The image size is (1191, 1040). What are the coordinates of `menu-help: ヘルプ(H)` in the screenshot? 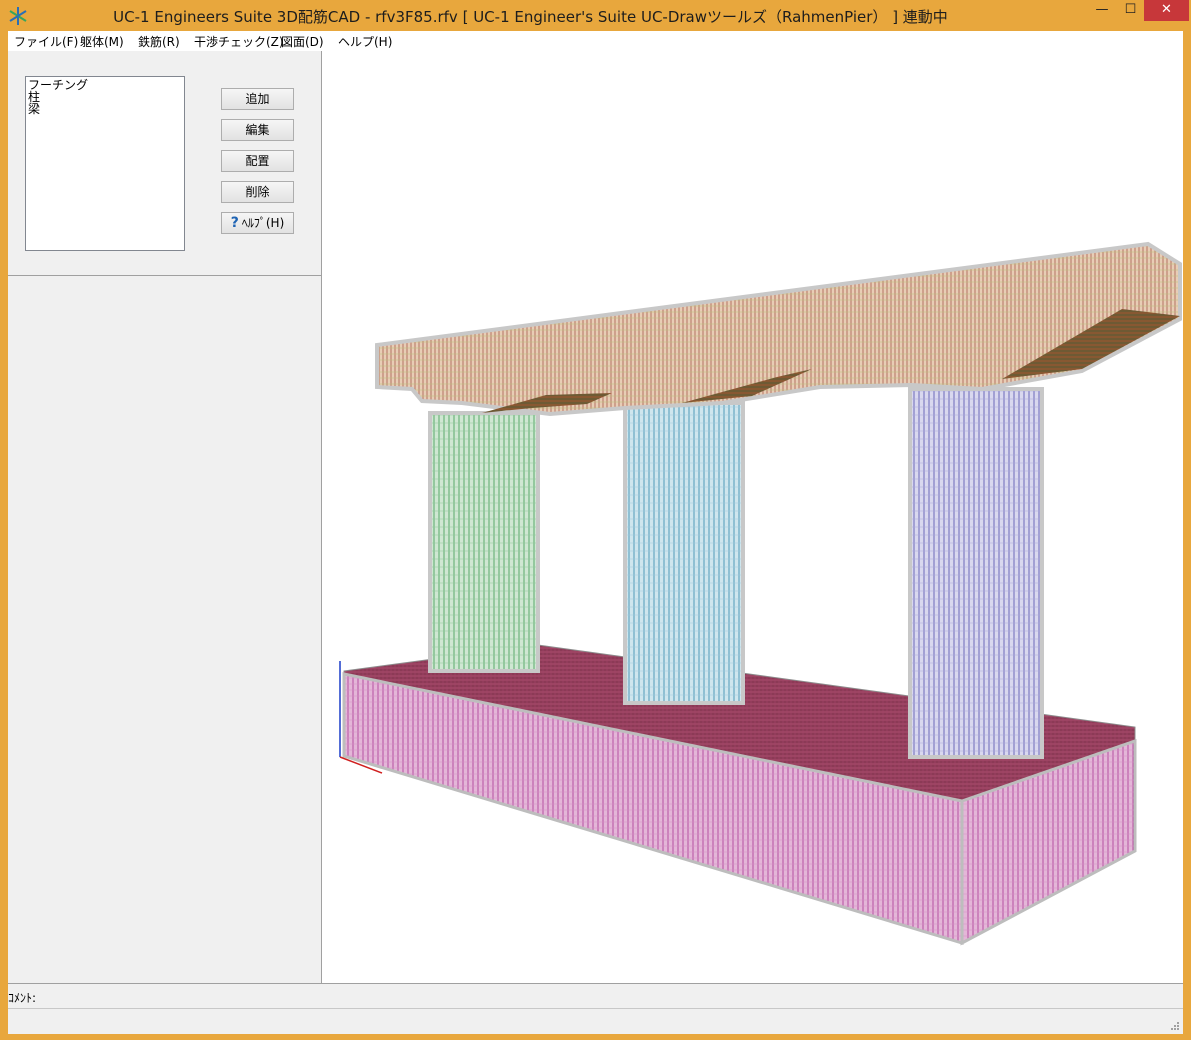 It's located at (365, 41).